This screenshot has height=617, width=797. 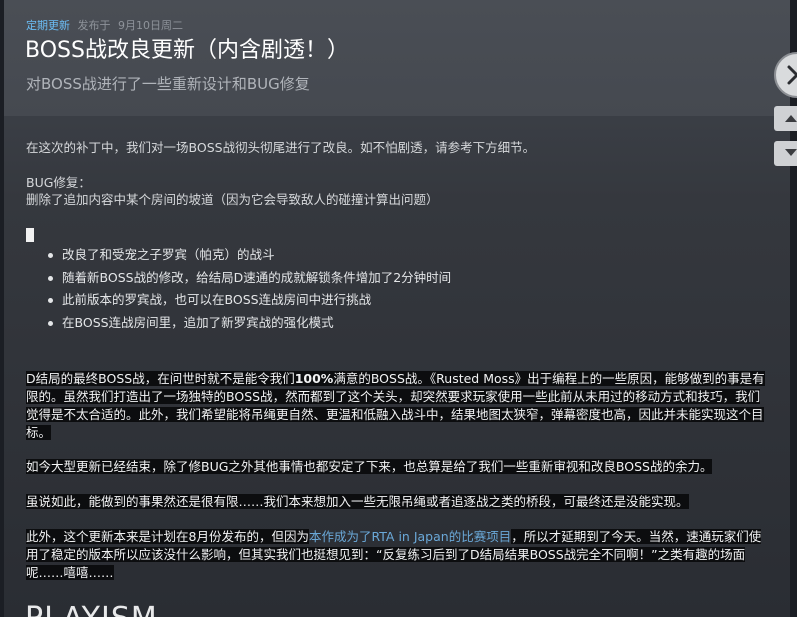 I want to click on next-event-button, so click(x=785, y=153).